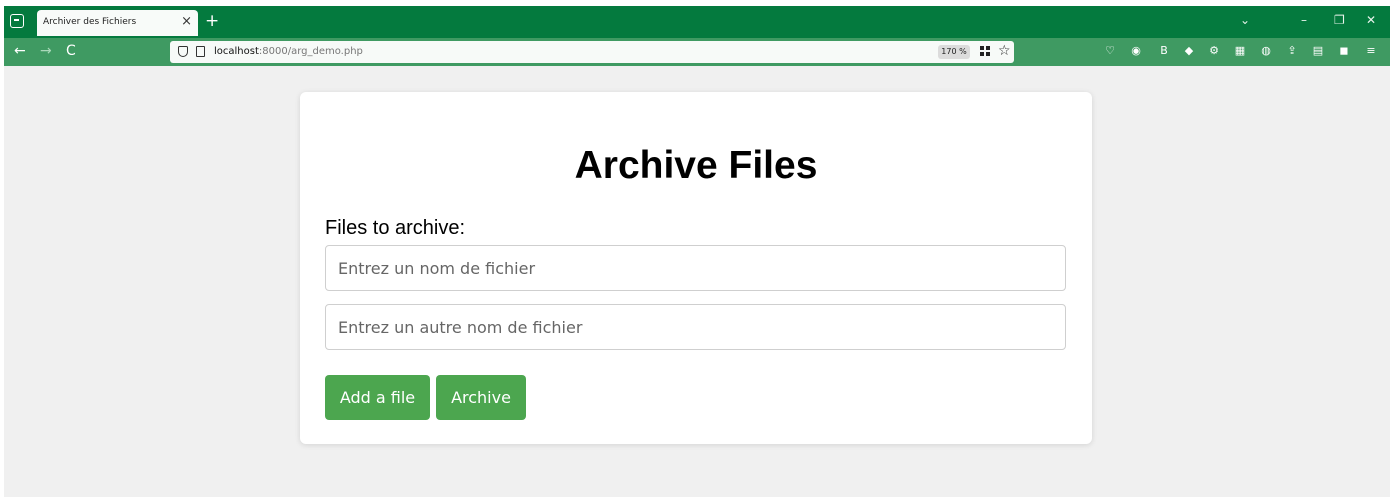 The image size is (1390, 497). I want to click on tab-title: Archiver des Fichiers, so click(90, 22).